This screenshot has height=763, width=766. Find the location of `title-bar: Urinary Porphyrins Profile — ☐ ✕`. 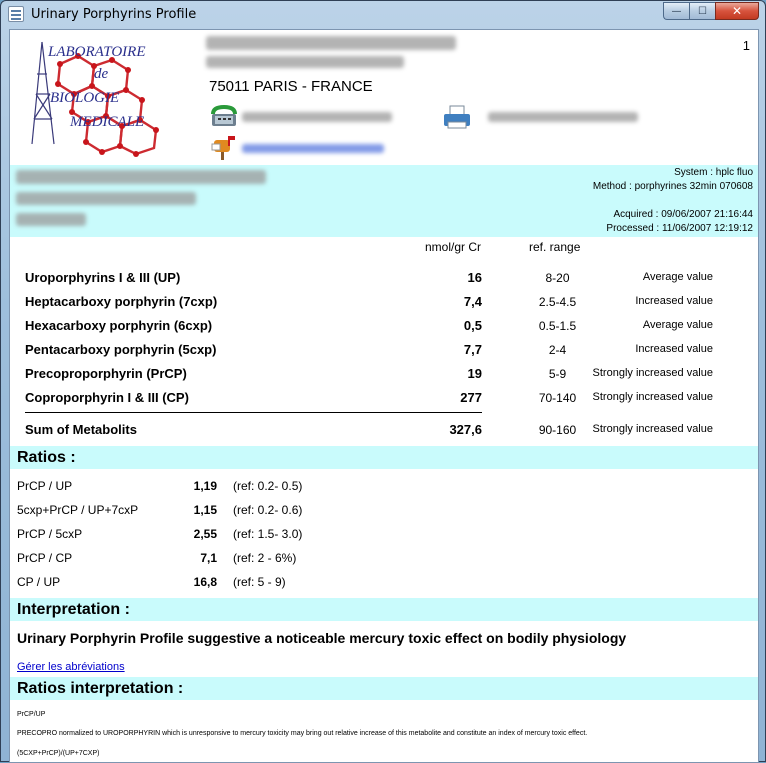

title-bar: Urinary Porphyrins Profile — ☐ ✕ is located at coordinates (383, 14).